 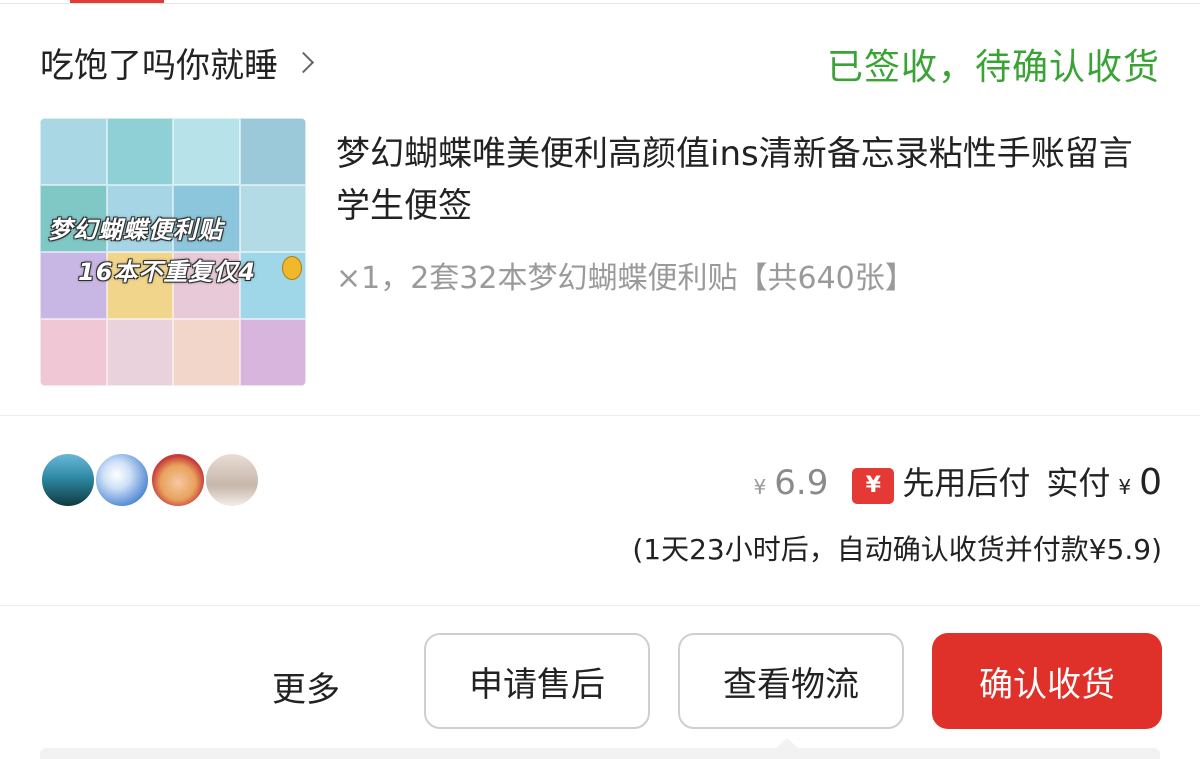 I want to click on price-row: ¥ 6.9 ¥ 先用后付 实付 ¥ 0, so click(x=958, y=482).